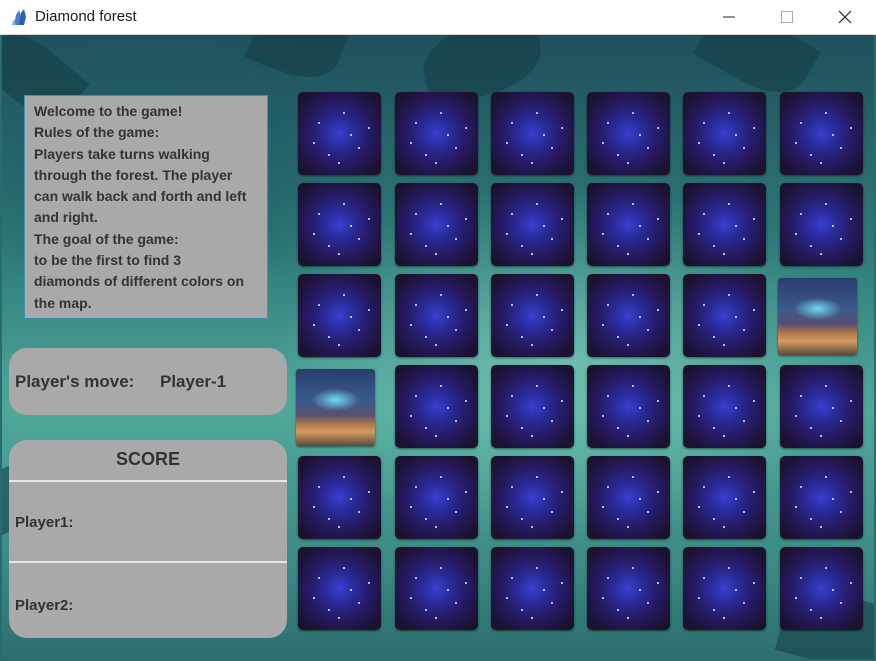  Describe the element at coordinates (787, 17) in the screenshot. I see `maximize-button` at that location.